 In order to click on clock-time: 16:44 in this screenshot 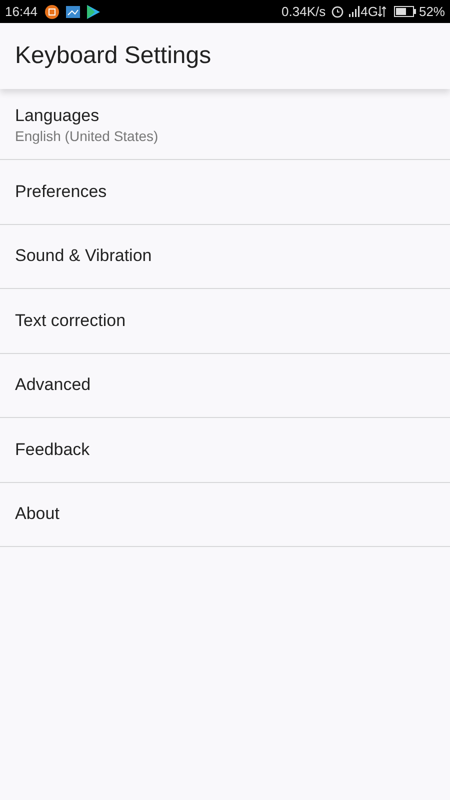, I will do `click(21, 11)`.